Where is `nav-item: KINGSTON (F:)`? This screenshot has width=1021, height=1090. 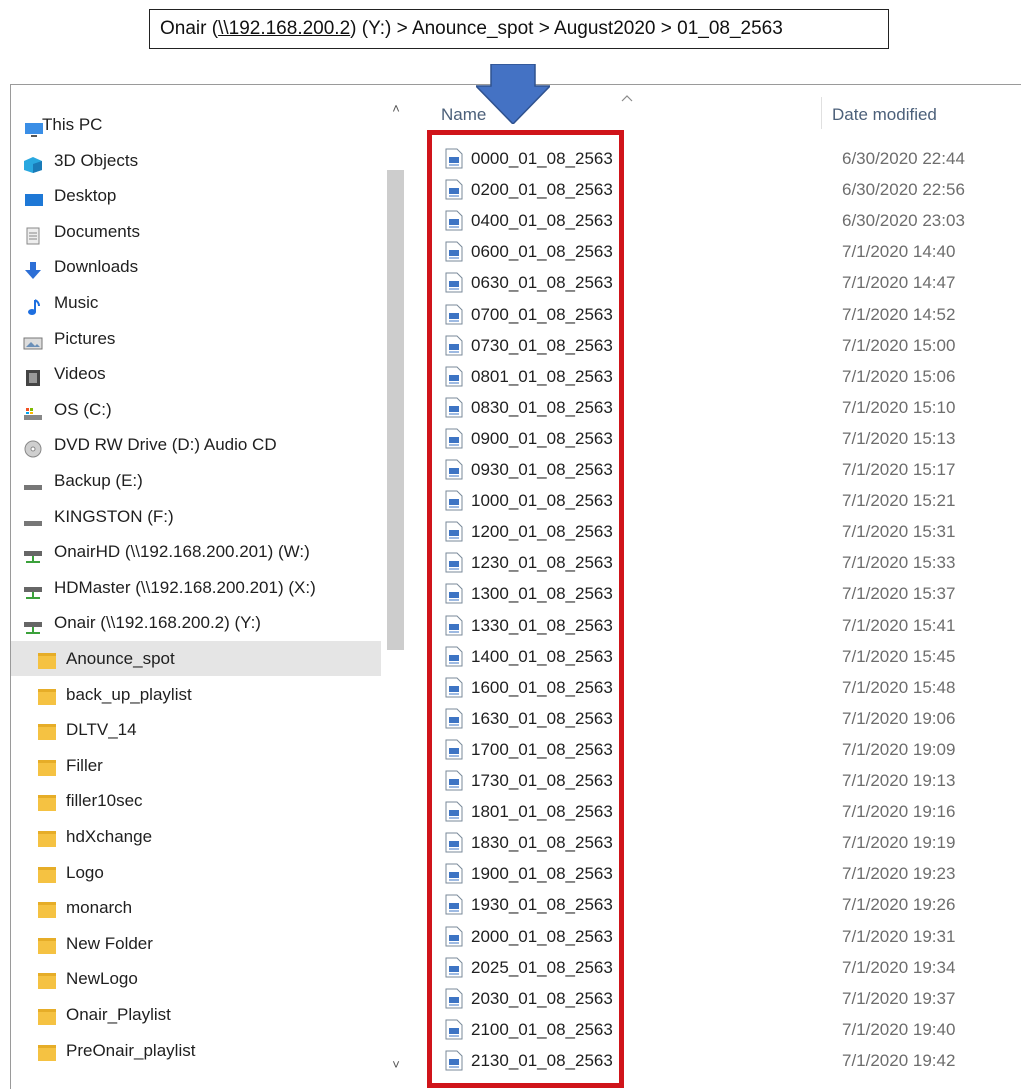 nav-item: KINGSTON (F:) is located at coordinates (196, 516).